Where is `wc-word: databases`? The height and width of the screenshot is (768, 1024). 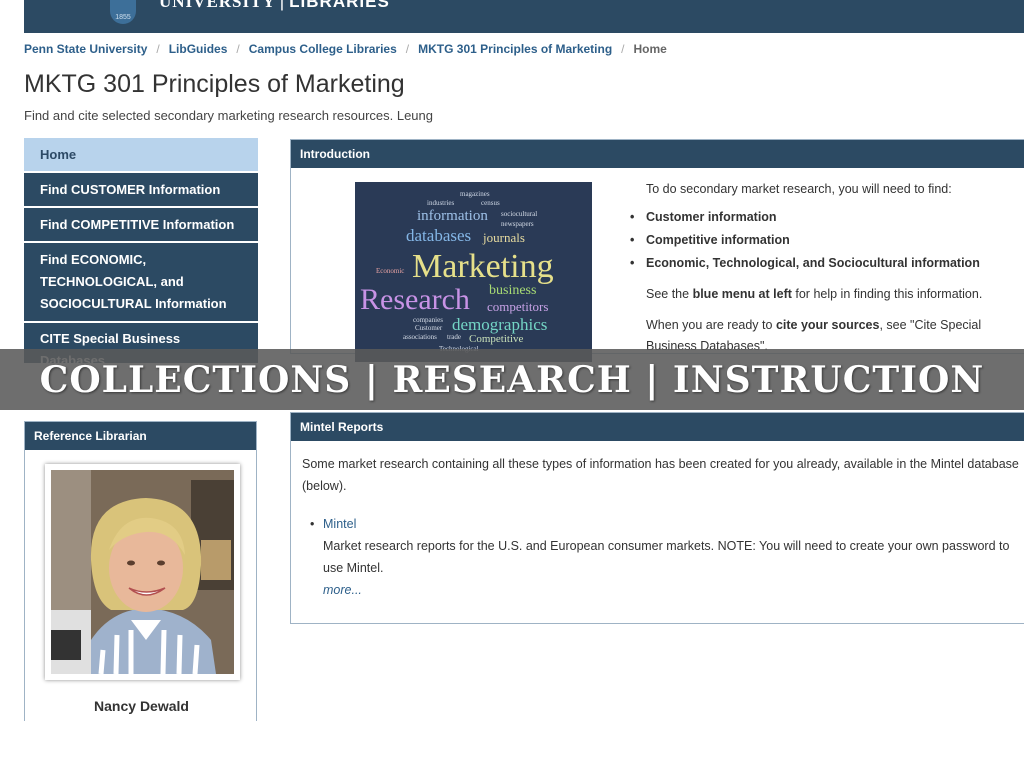
wc-word: databases is located at coordinates (439, 235).